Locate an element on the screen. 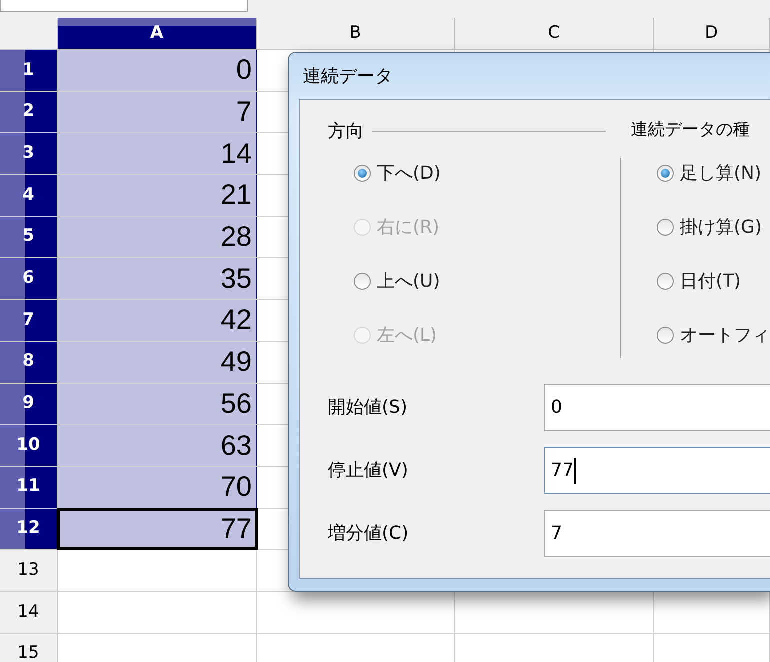 The image size is (770, 662). field-label: 増分値(C) is located at coordinates (369, 534).